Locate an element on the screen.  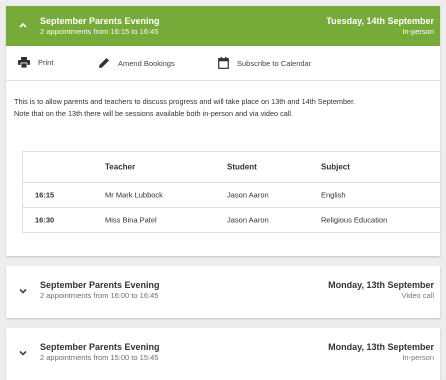
row-time: 16:15 is located at coordinates (45, 195).